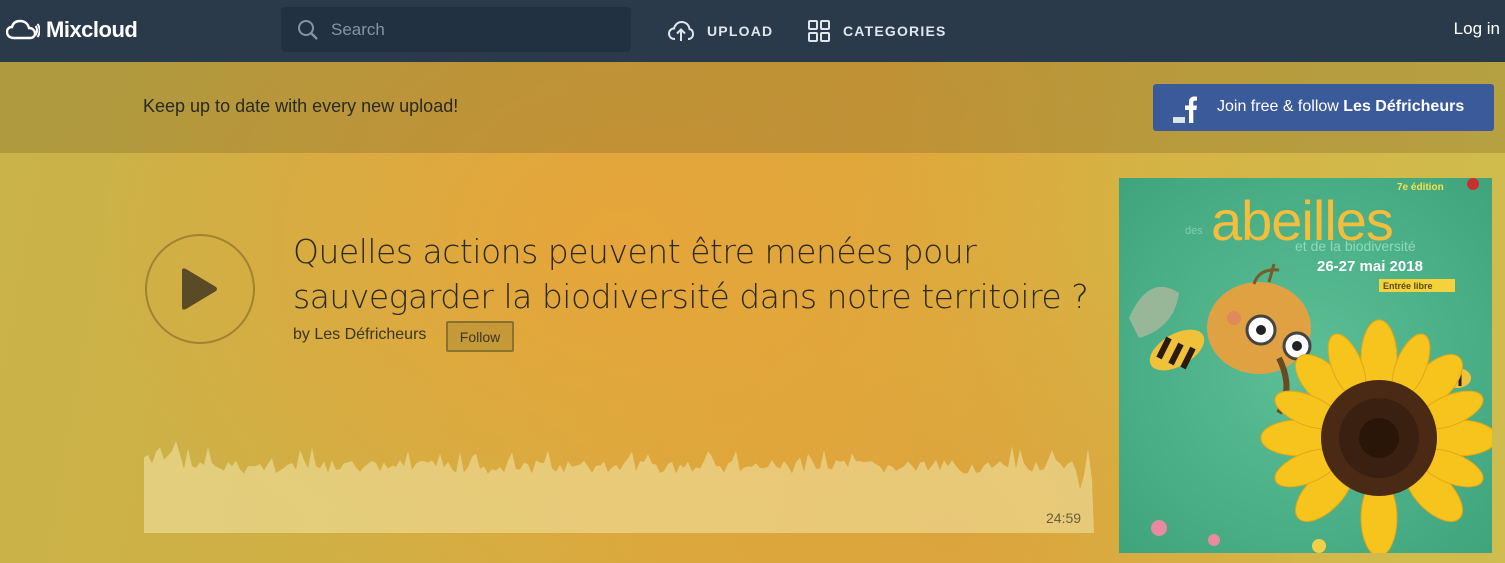  I want to click on upload-cloud-icon, so click(681, 30).